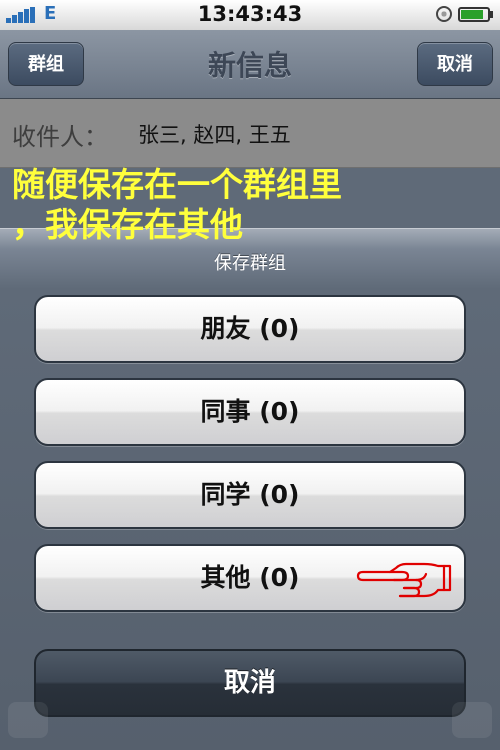  I want to click on battery-icon, so click(474, 14).